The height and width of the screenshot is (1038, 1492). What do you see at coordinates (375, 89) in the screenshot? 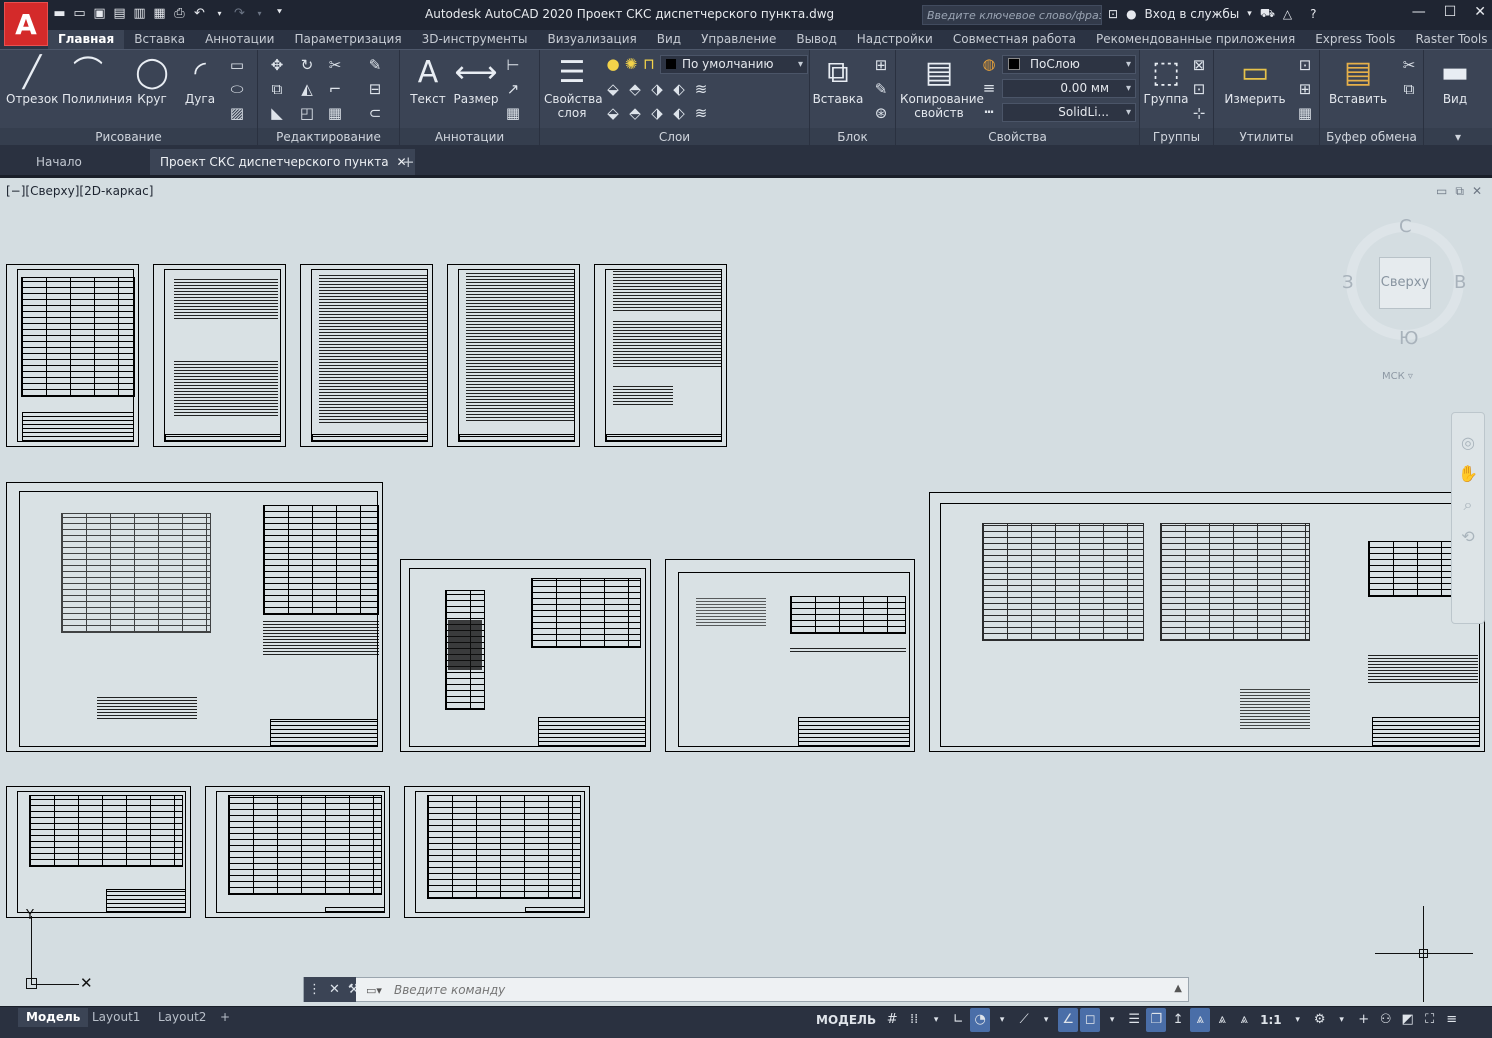
I see `explode-icon: ⊟` at bounding box center [375, 89].